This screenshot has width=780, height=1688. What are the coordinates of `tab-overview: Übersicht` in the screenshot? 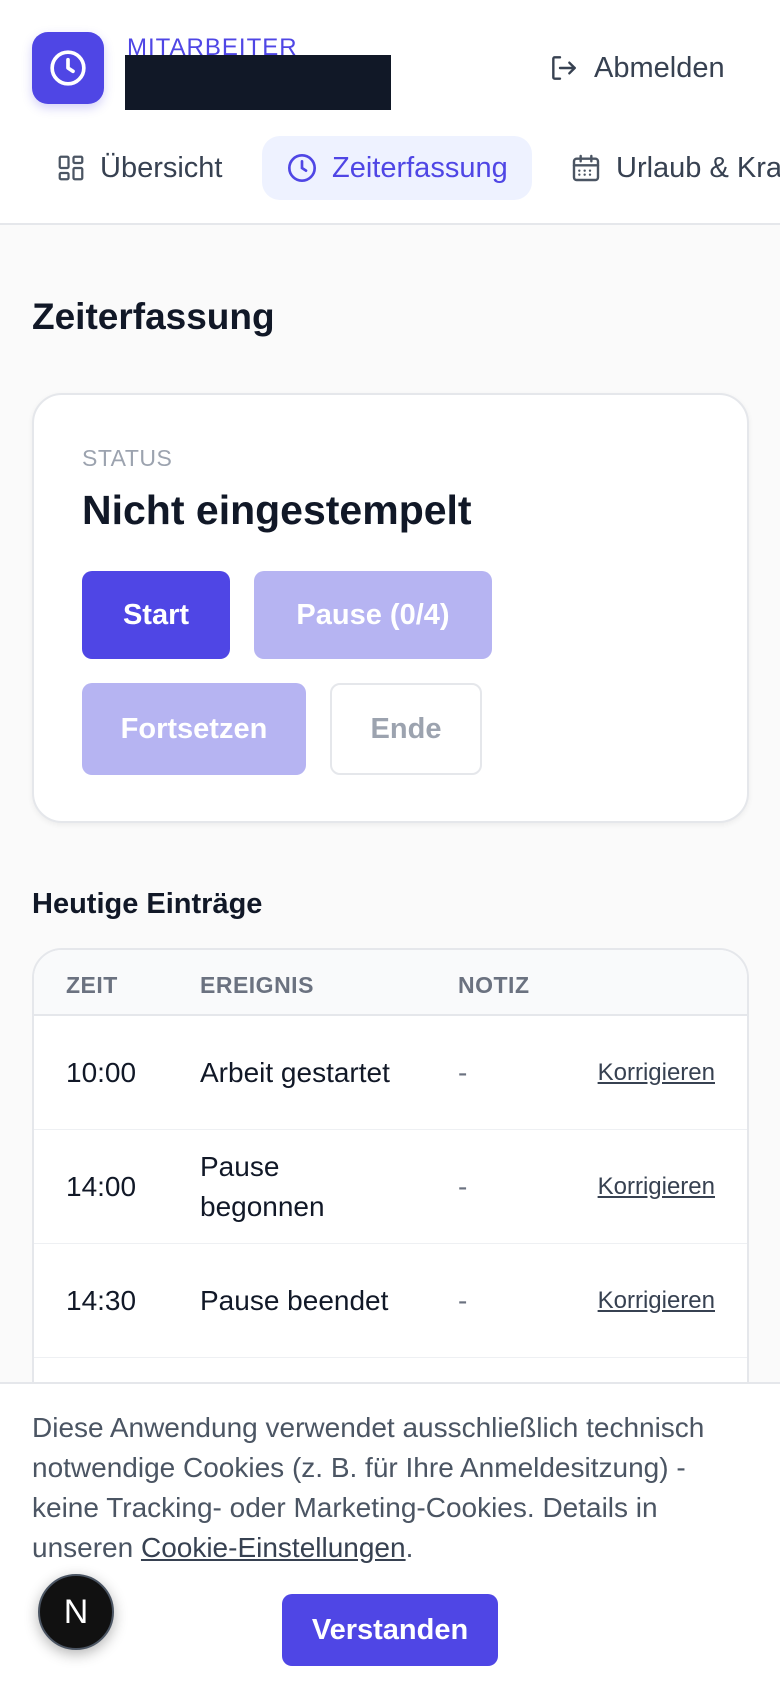 It's located at (139, 168).